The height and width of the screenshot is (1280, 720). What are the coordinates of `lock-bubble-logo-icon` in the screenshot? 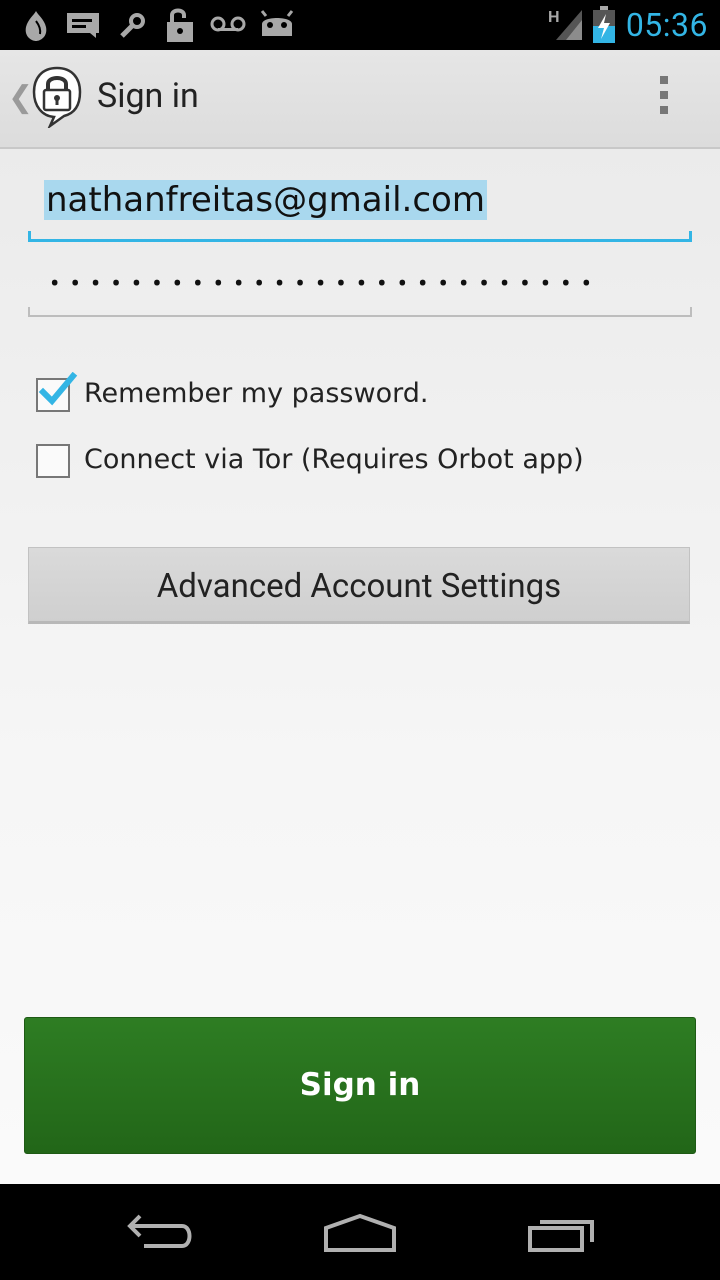 It's located at (57, 97).